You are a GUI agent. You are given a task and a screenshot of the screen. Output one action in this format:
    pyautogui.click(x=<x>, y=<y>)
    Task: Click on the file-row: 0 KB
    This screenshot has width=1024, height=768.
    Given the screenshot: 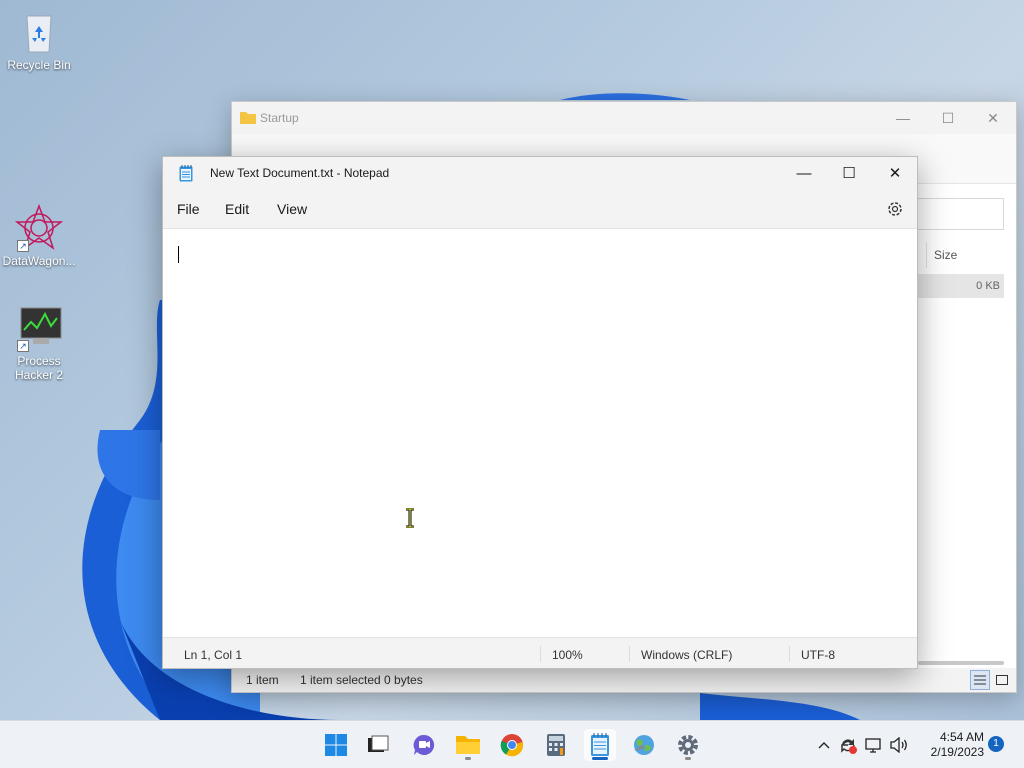 What is the action you would take?
    pyautogui.click(x=961, y=286)
    